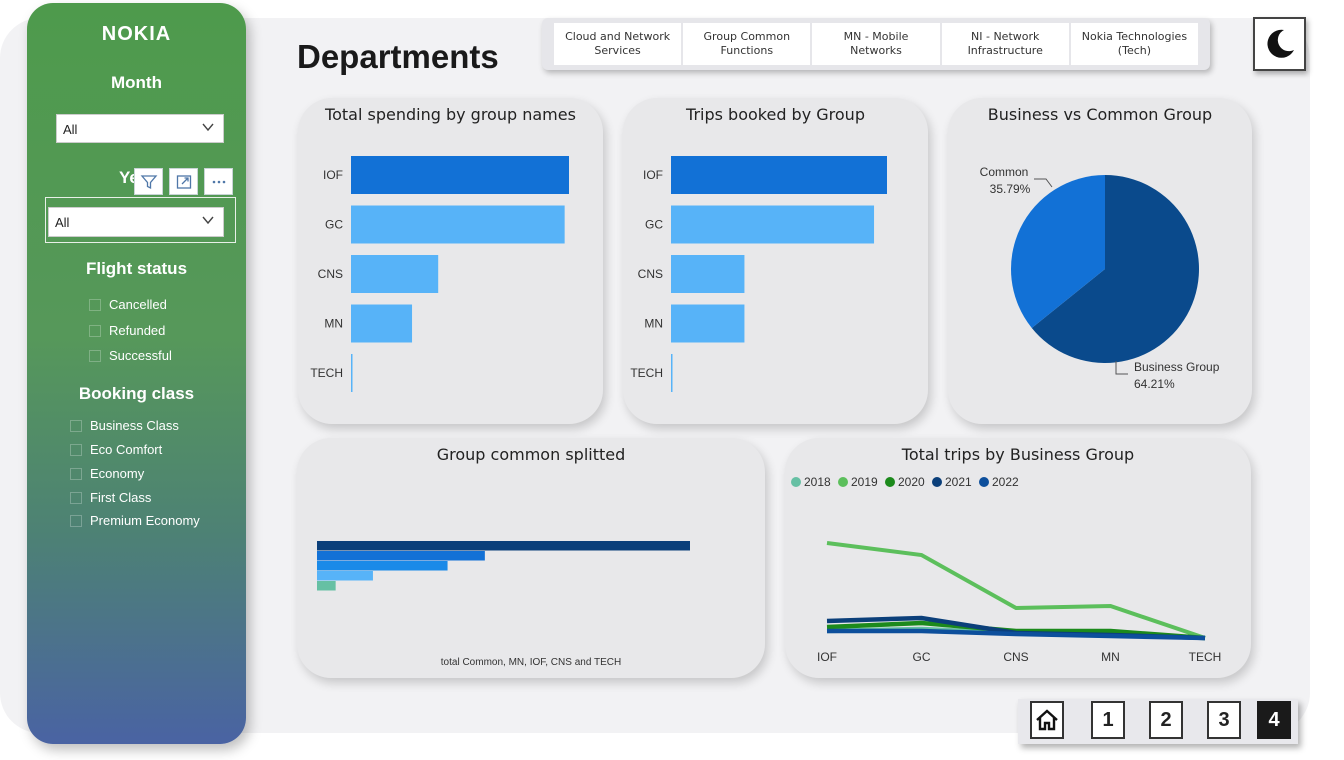 This screenshot has height=760, width=1344. What do you see at coordinates (1110, 657) in the screenshot?
I see `x-tick-label: MN` at bounding box center [1110, 657].